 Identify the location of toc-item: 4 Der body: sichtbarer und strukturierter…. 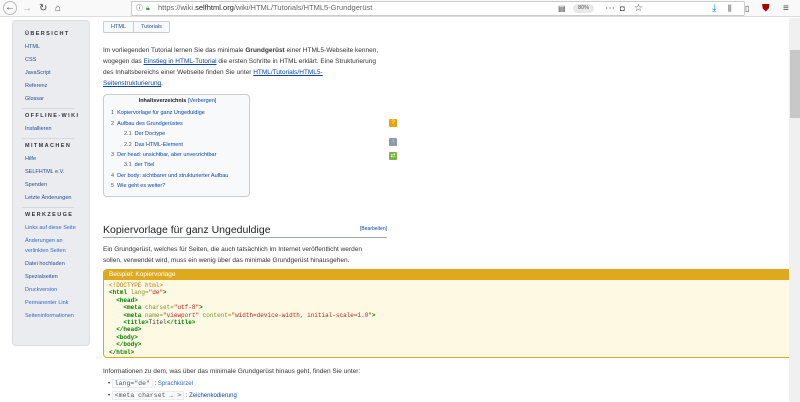
(169, 176).